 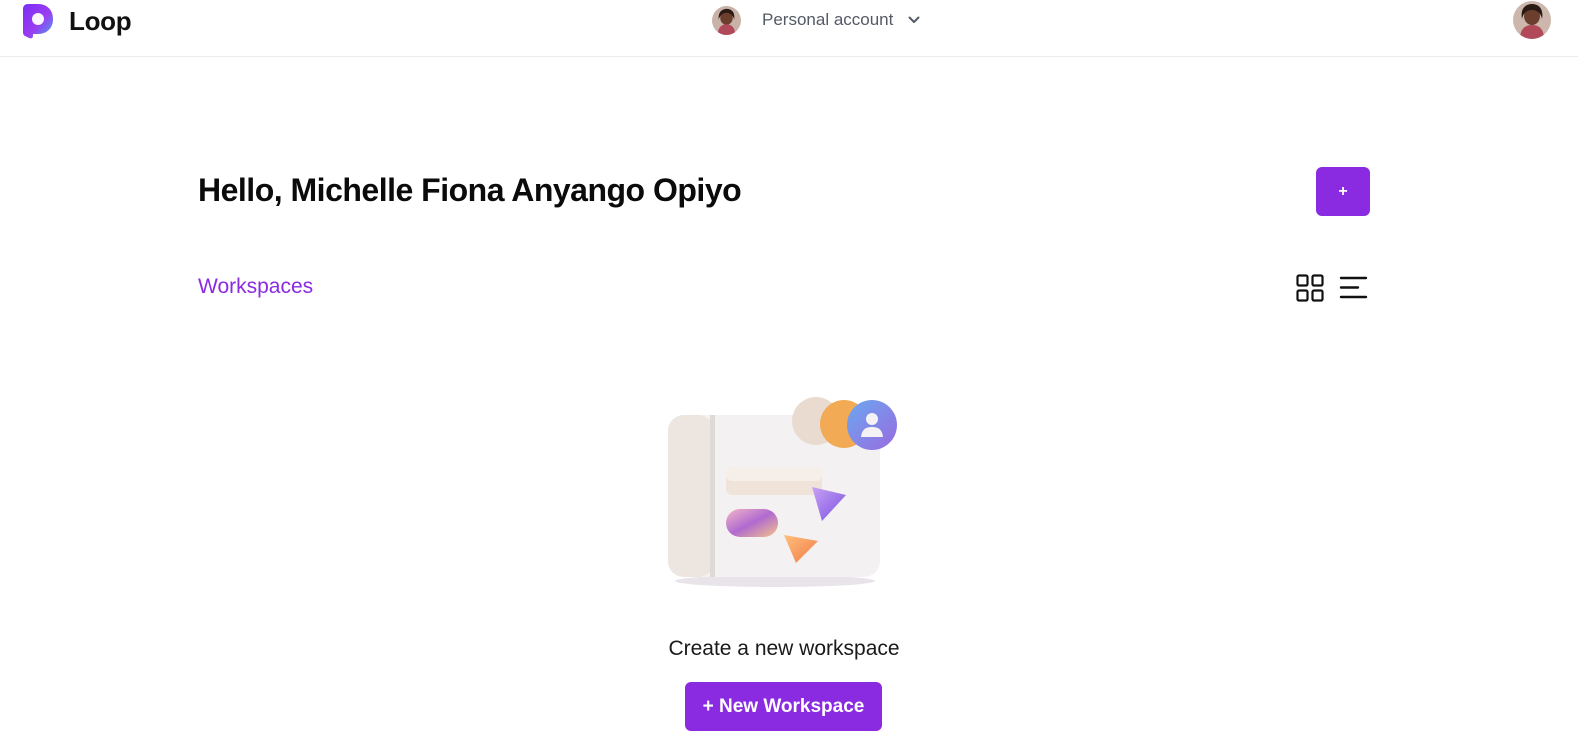 What do you see at coordinates (782, 492) in the screenshot?
I see `workspace-illustration` at bounding box center [782, 492].